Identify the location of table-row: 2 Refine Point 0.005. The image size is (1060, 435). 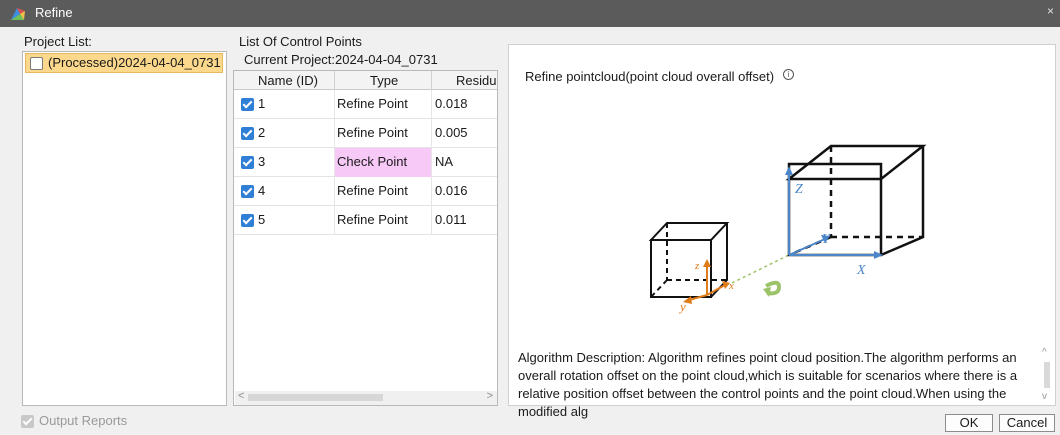
(365, 133).